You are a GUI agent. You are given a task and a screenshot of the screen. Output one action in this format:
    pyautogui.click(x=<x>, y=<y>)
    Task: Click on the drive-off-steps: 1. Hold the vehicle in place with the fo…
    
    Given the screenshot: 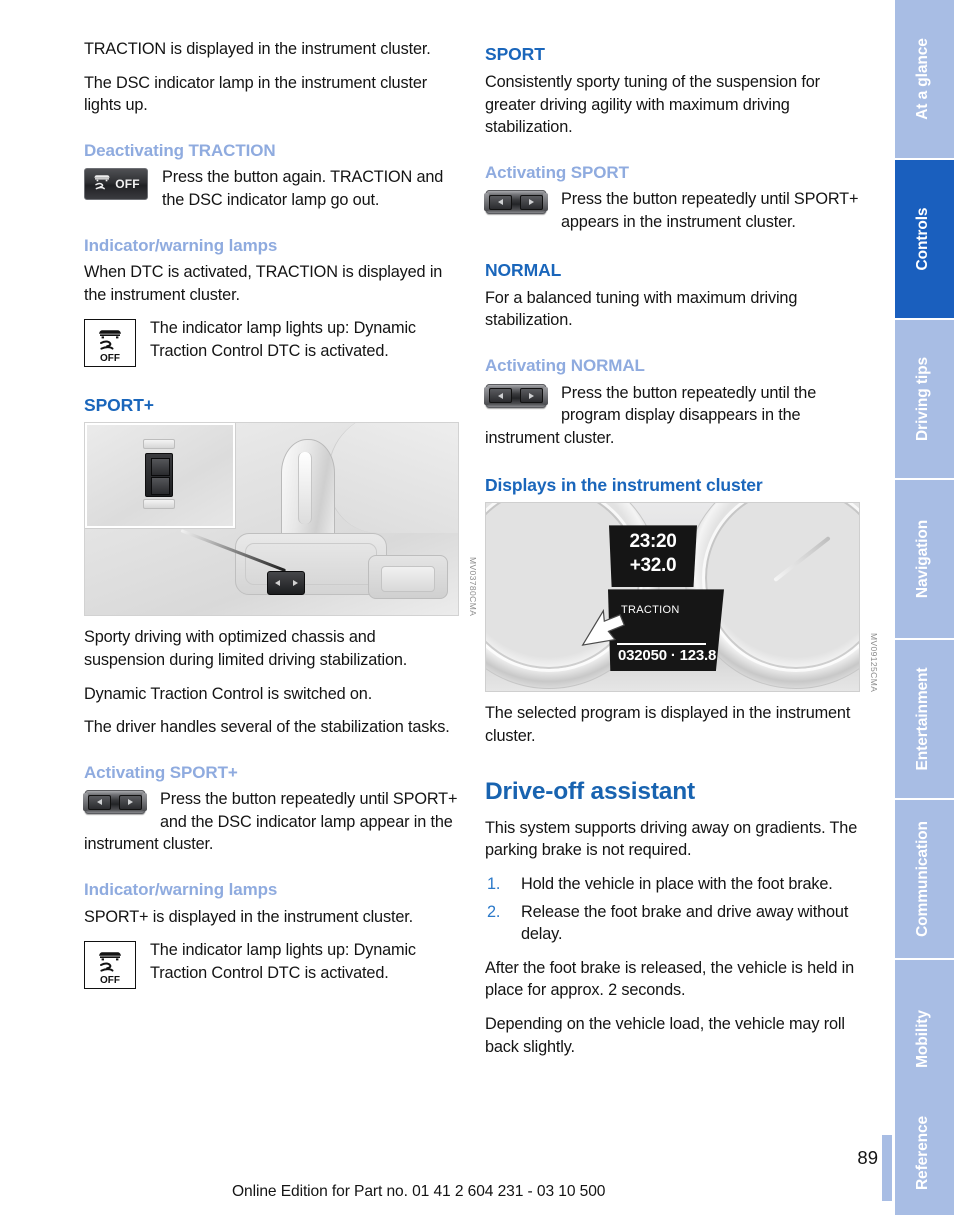 What is the action you would take?
    pyautogui.click(x=672, y=909)
    